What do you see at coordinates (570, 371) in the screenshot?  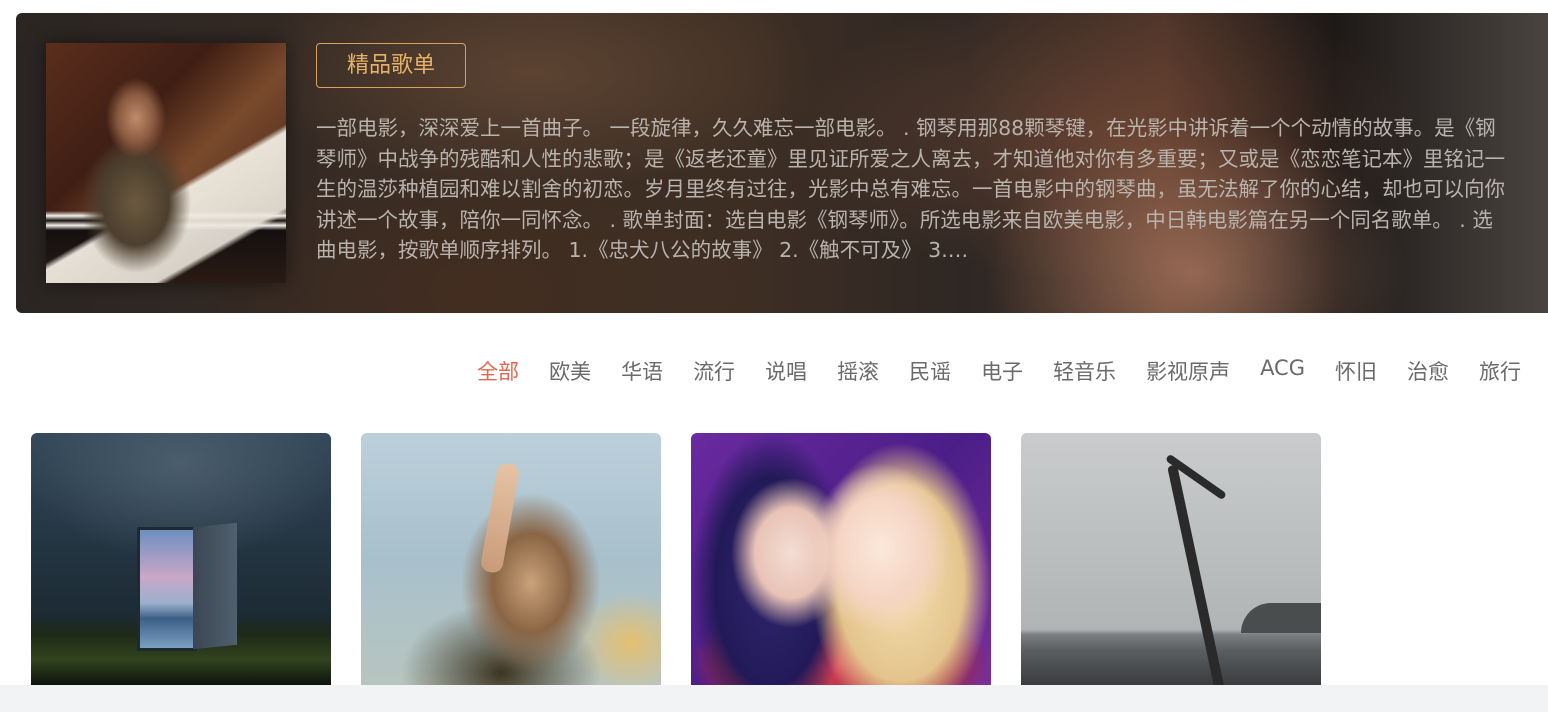 I see `category-tab-western: 欧美` at bounding box center [570, 371].